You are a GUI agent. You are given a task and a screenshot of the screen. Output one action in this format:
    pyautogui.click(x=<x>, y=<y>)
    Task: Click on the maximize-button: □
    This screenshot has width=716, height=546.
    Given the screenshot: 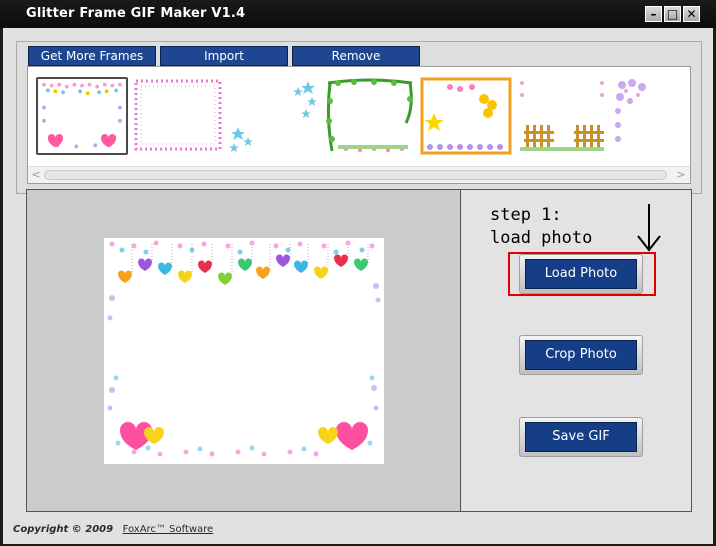 What is the action you would take?
    pyautogui.click(x=672, y=14)
    